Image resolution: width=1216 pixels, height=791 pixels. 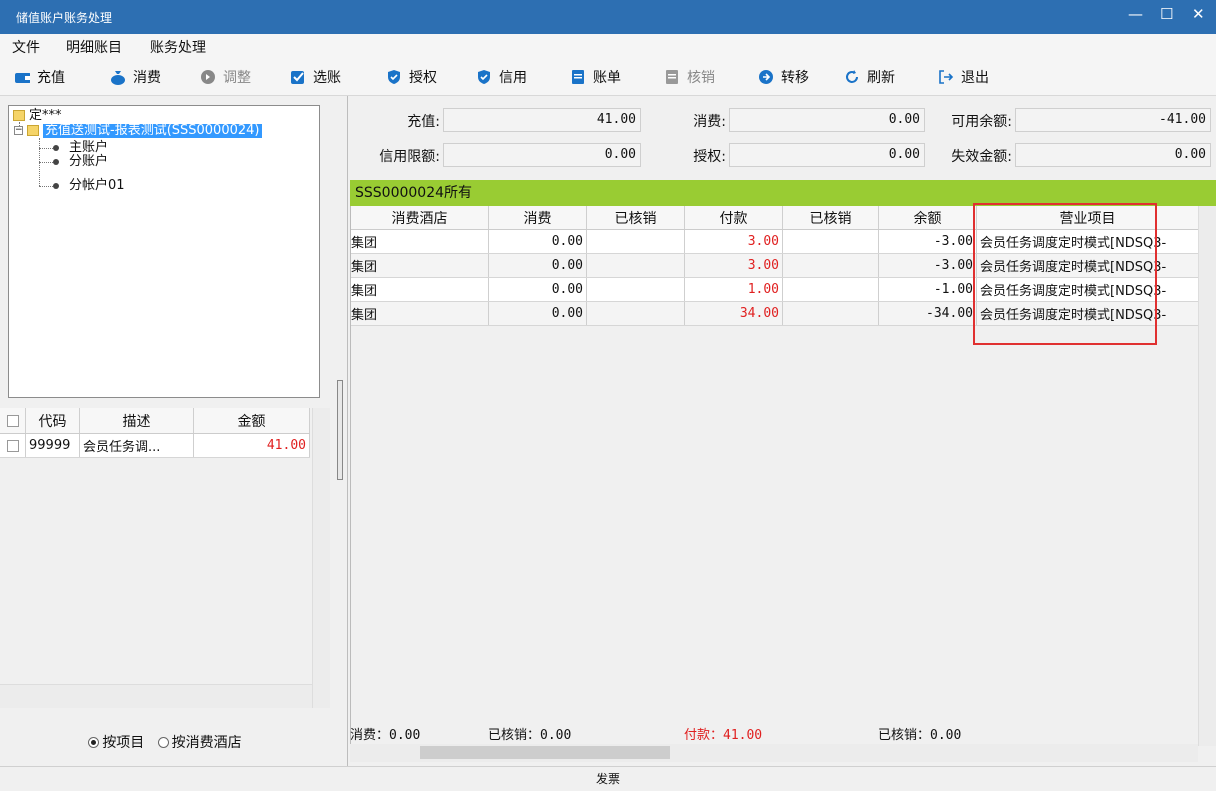 What do you see at coordinates (608, 17) in the screenshot?
I see `title-bar: 储值账户账务处理 — ☐ ✕` at bounding box center [608, 17].